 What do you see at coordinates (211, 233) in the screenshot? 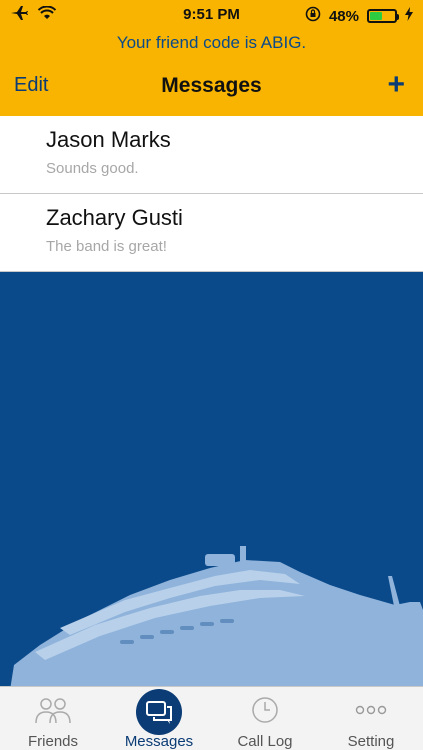
I see `list-item: Zachary Gusti The band is great!` at bounding box center [211, 233].